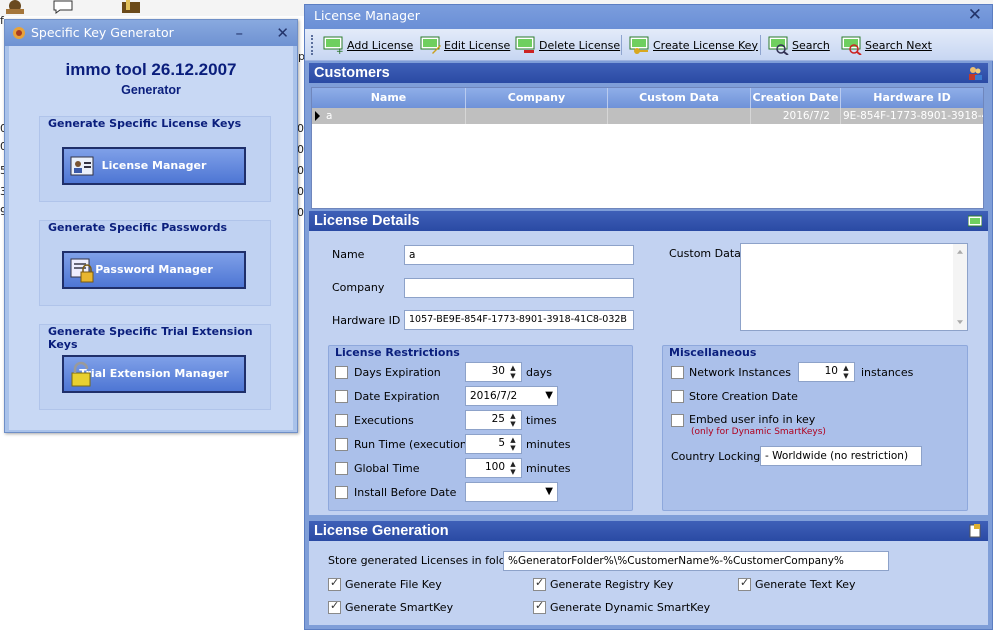 This screenshot has width=993, height=630. Describe the element at coordinates (334, 583) in the screenshot. I see `generate-file-key-checkbox` at that location.